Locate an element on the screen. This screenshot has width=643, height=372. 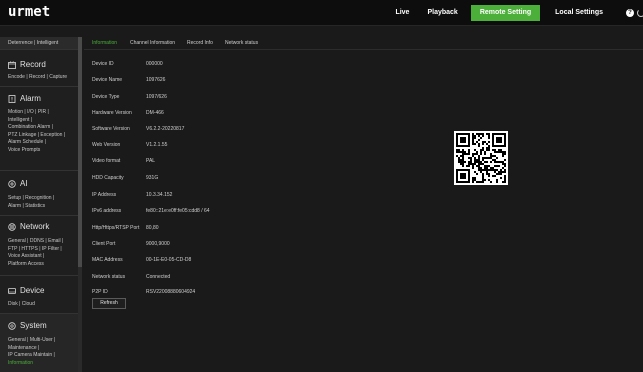
info-value: PAL is located at coordinates (151, 161).